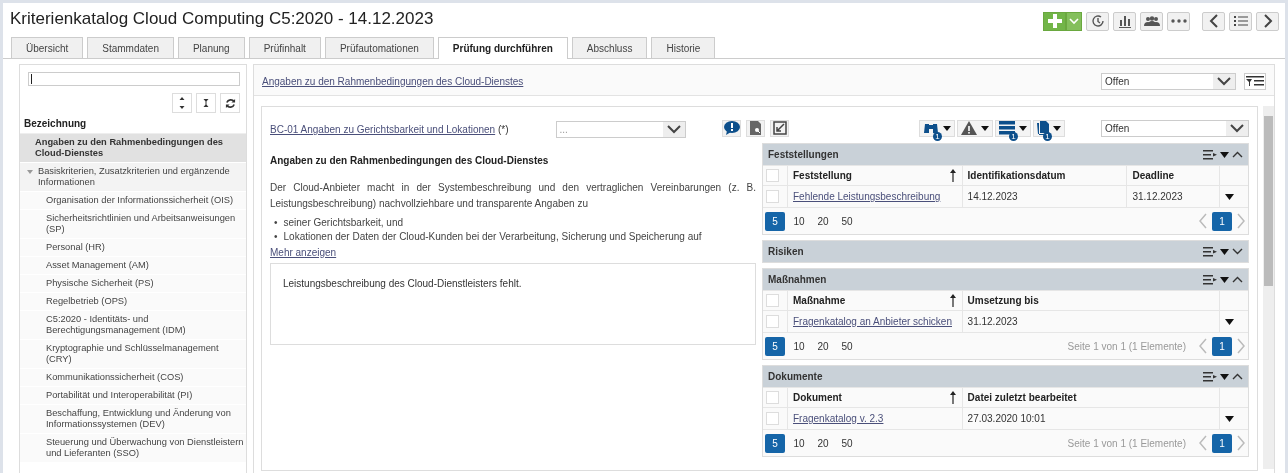 The height and width of the screenshot is (473, 1288). I want to click on list-button, so click(1240, 21).